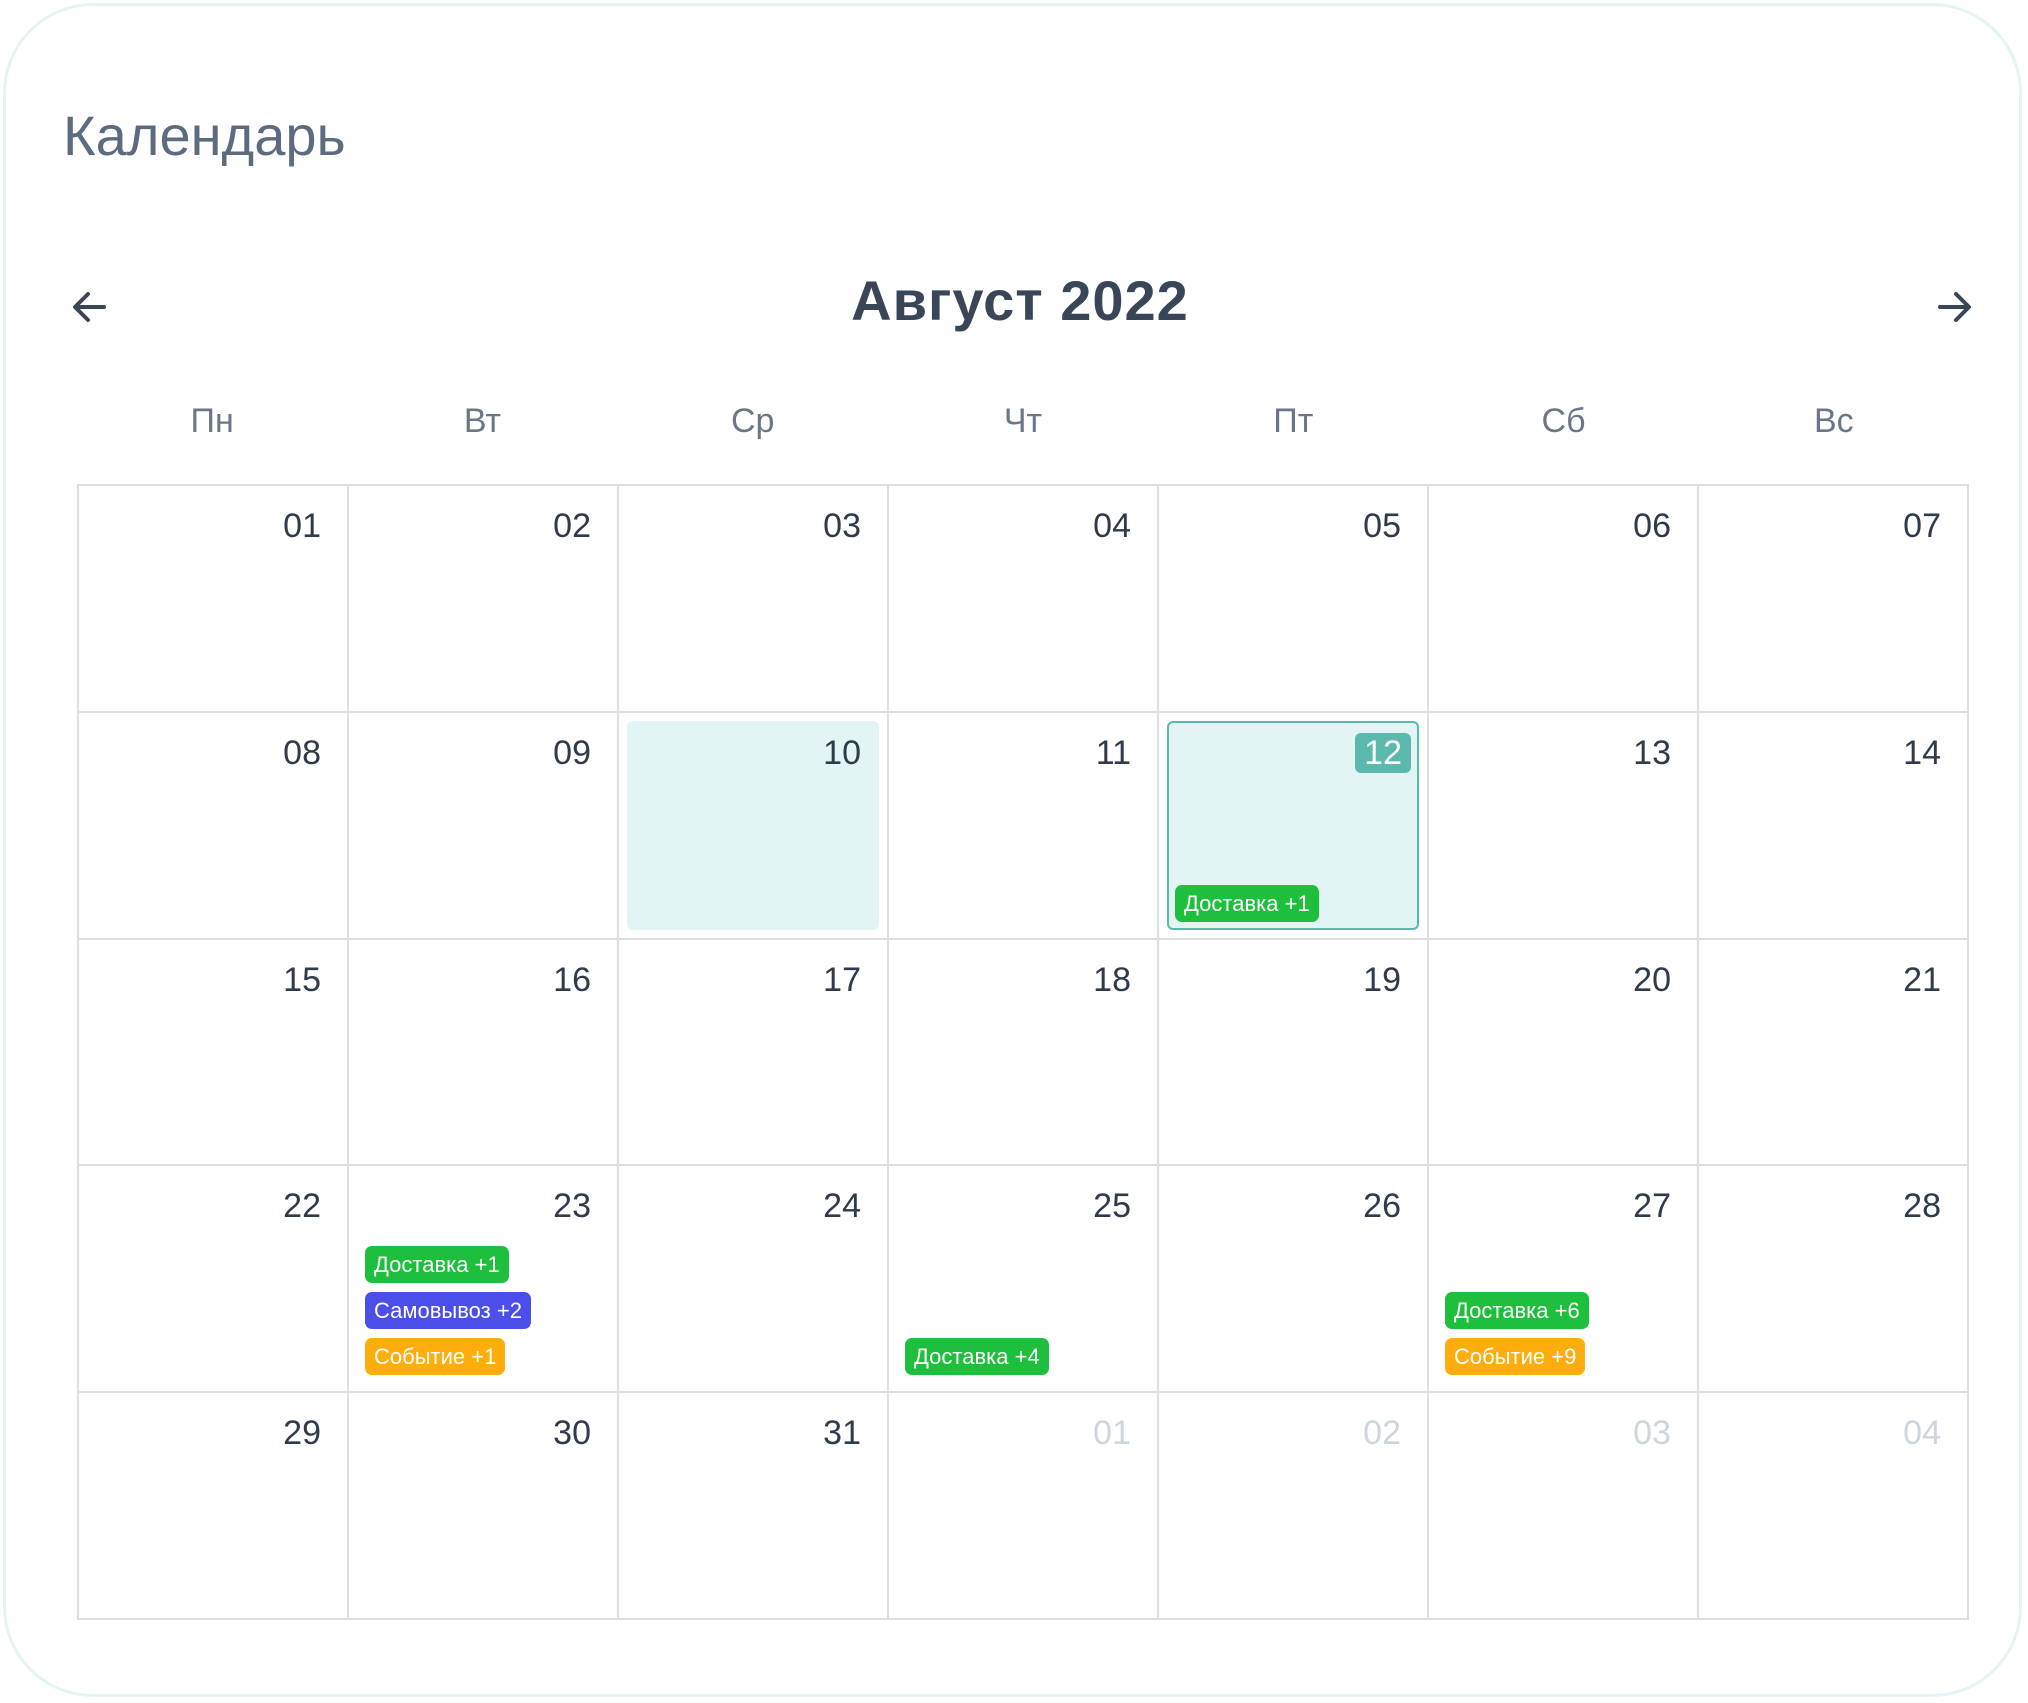 Image resolution: width=2028 pixels, height=1703 pixels. I want to click on day-cell: 31, so click(754, 1506).